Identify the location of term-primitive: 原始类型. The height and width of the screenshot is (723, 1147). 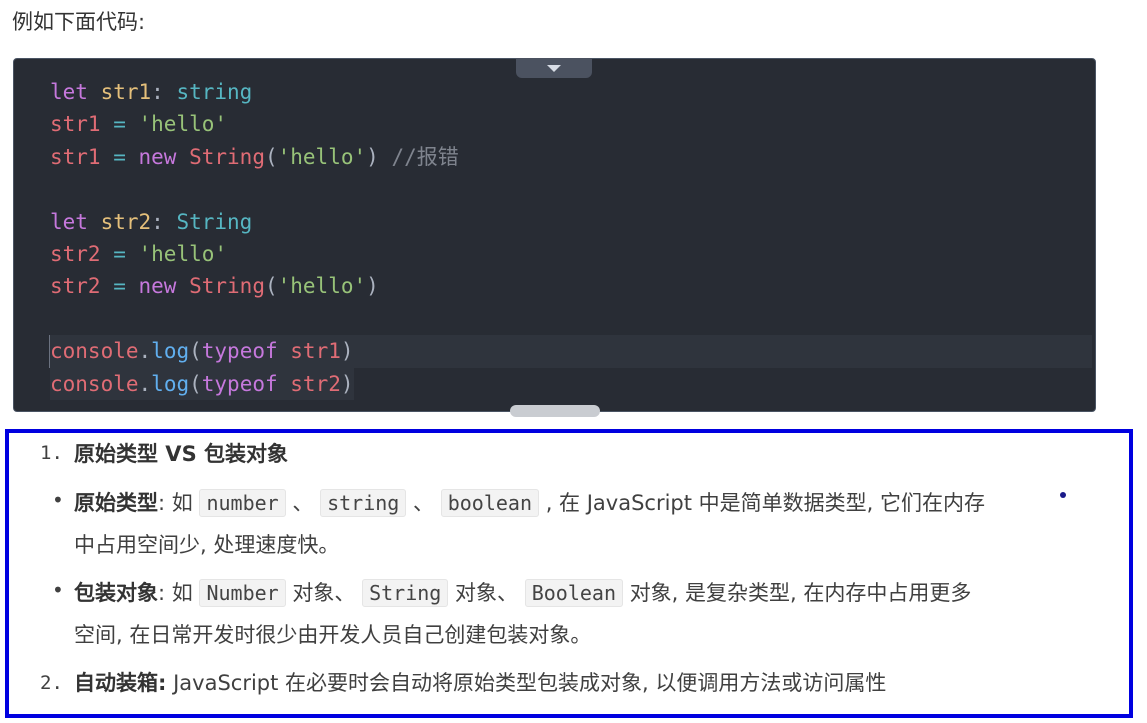
(116, 503).